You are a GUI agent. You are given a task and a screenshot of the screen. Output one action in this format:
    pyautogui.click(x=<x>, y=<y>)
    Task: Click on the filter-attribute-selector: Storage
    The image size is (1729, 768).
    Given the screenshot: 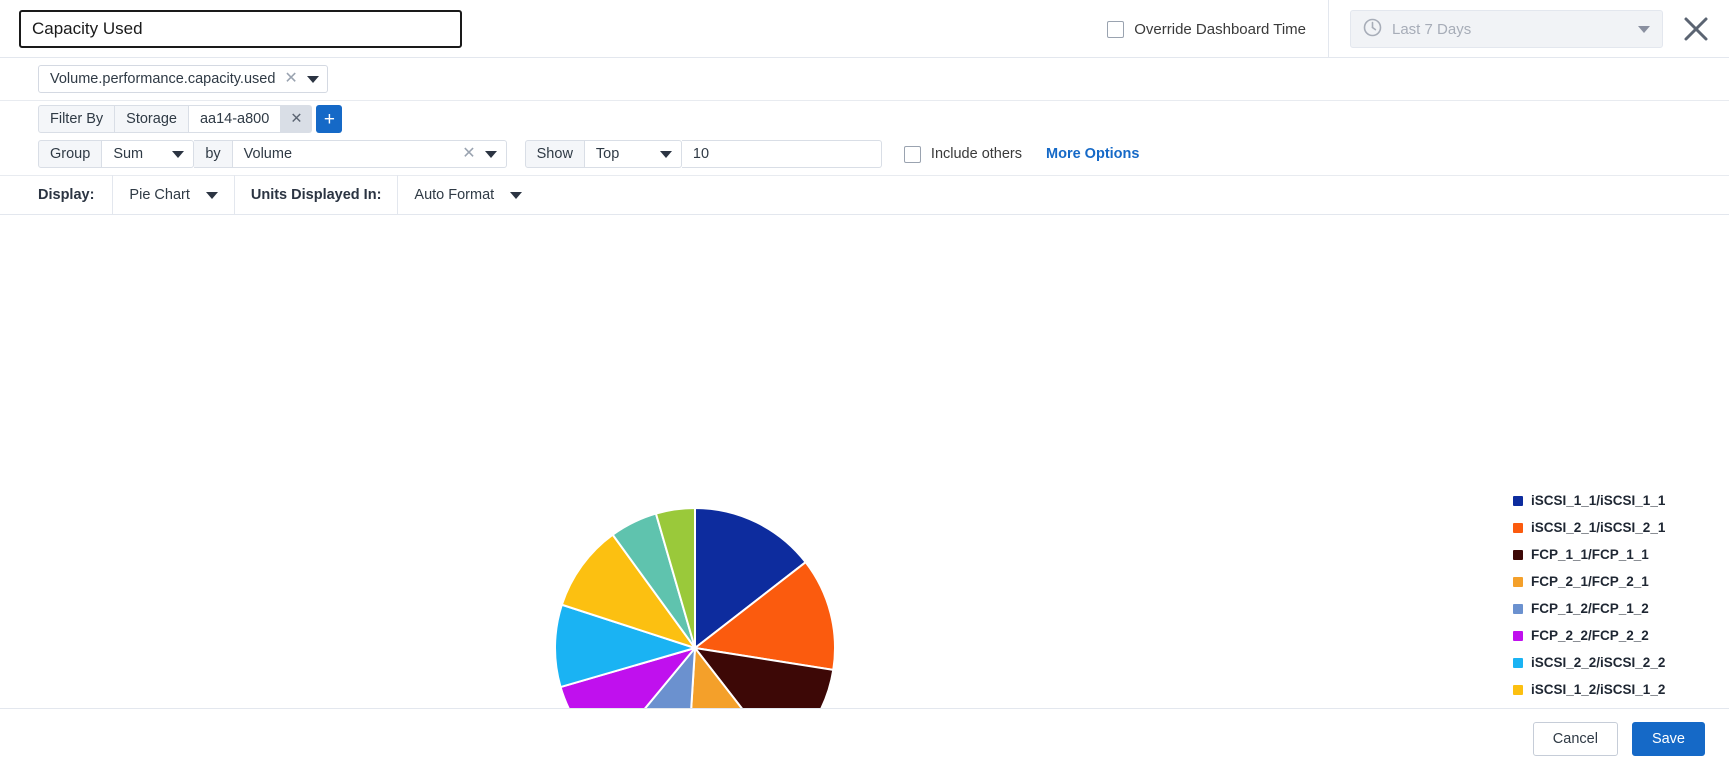 What is the action you would take?
    pyautogui.click(x=152, y=119)
    